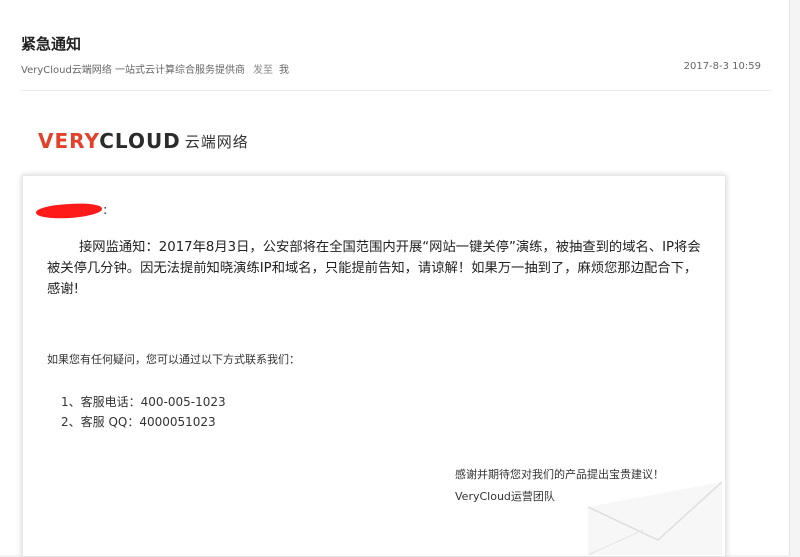 The width and height of the screenshot is (800, 557). I want to click on email-meta: VeryCloud云端网络 一站式云计算综合服务提供商 发至我, so click(155, 68).